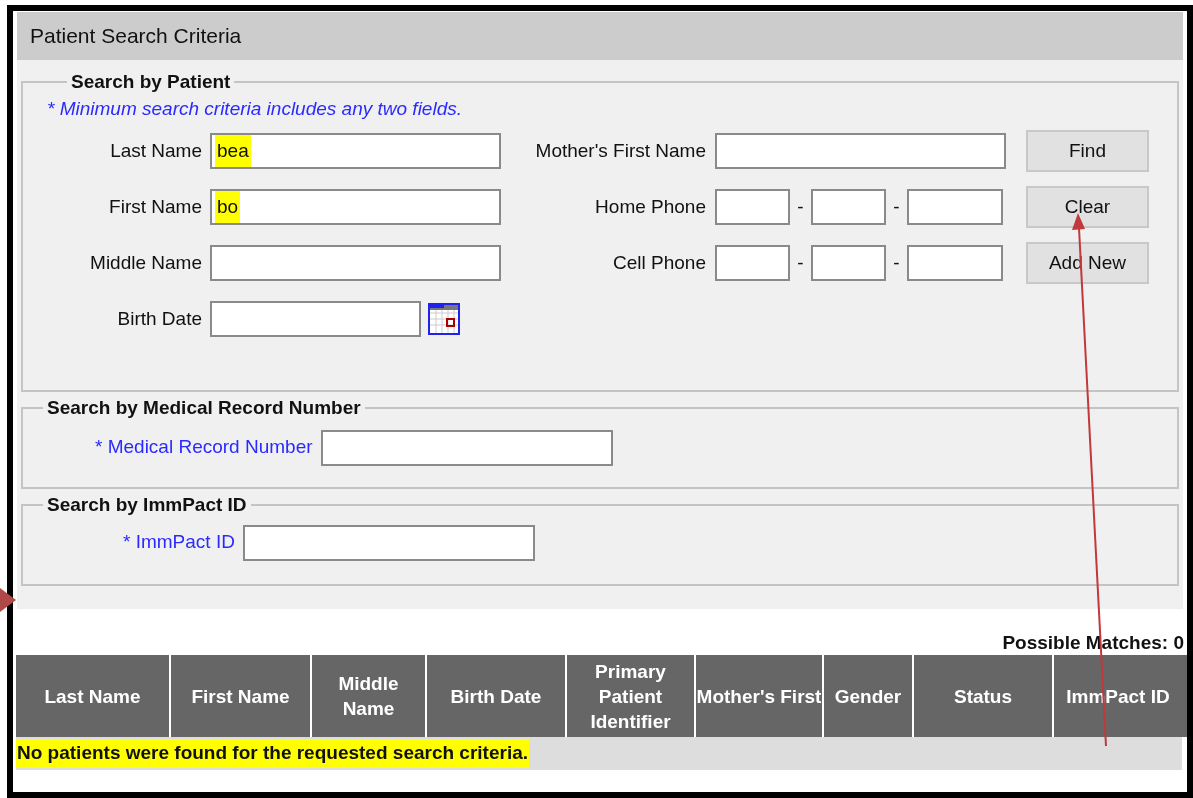 This screenshot has height=798, width=1193. Describe the element at coordinates (272, 753) in the screenshot. I see `no-results-message: No patients were found for the requested search criteria.` at that location.